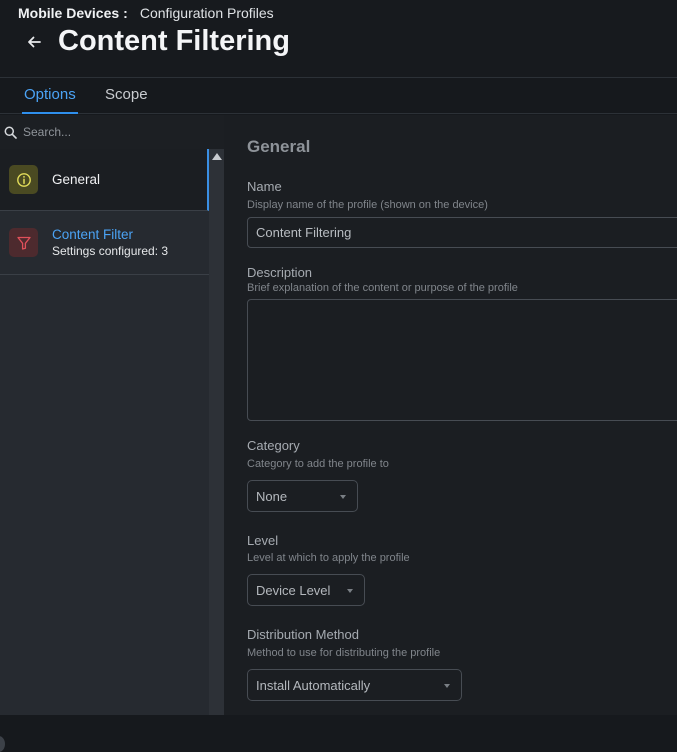 This screenshot has height=752, width=677. I want to click on filter-icon-badge, so click(23, 242).